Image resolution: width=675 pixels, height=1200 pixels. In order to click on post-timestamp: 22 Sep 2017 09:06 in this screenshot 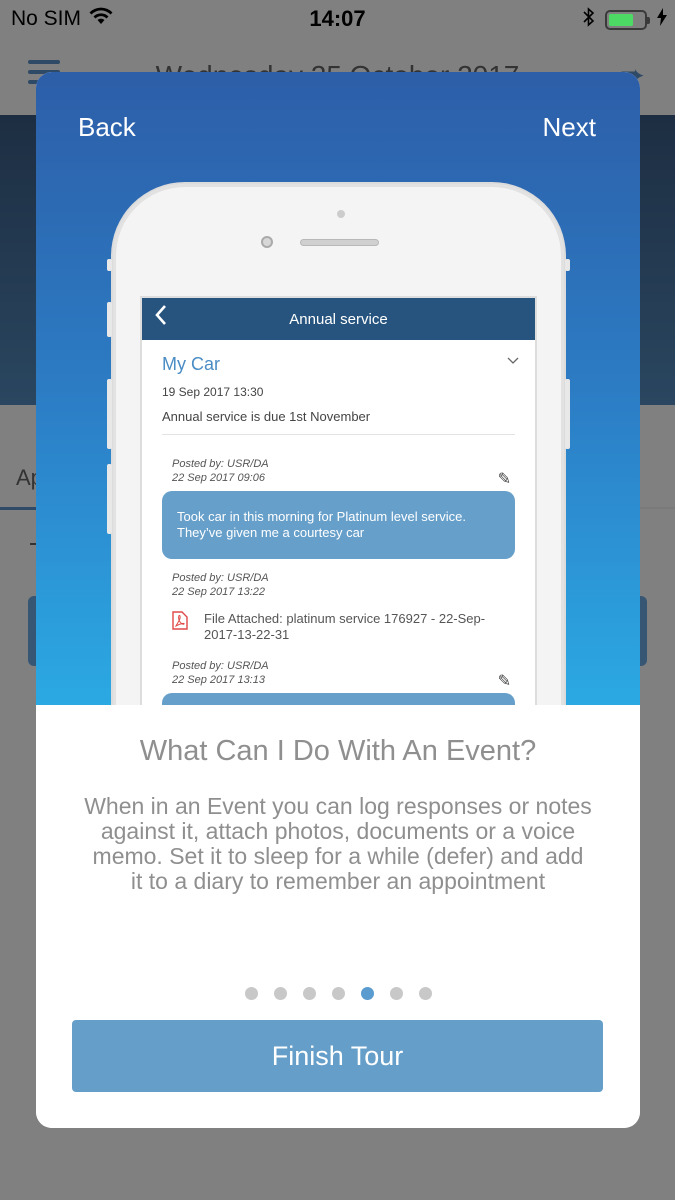, I will do `click(218, 478)`.